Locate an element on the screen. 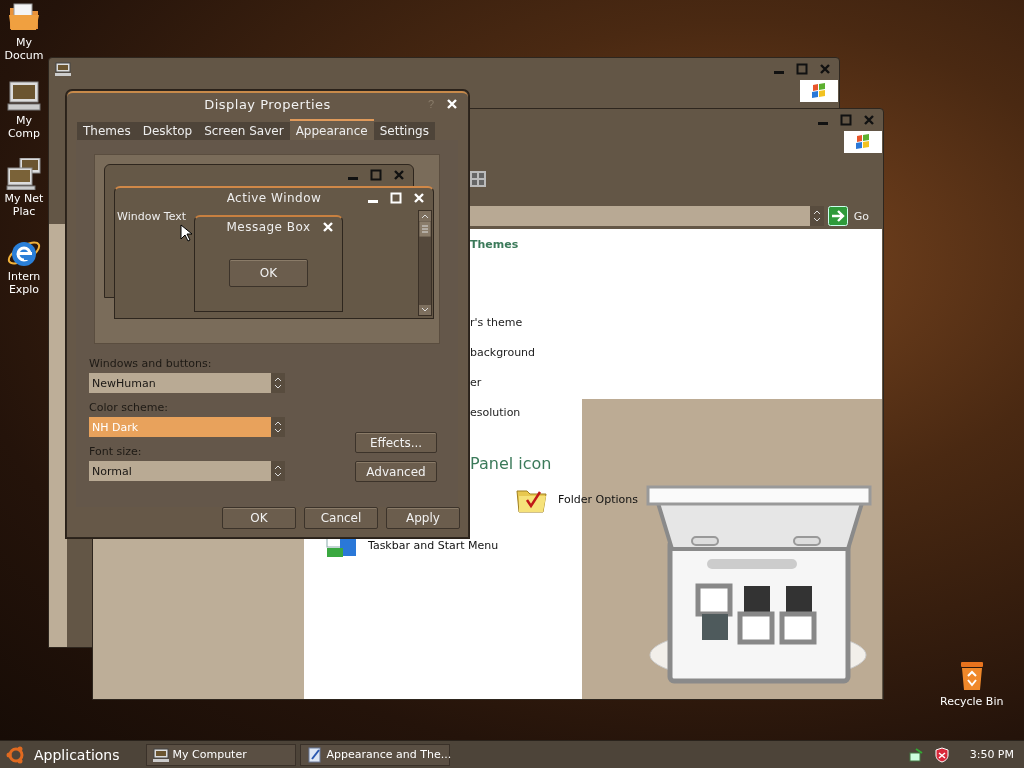  control-panel-item: Folder Options is located at coordinates (598, 499).